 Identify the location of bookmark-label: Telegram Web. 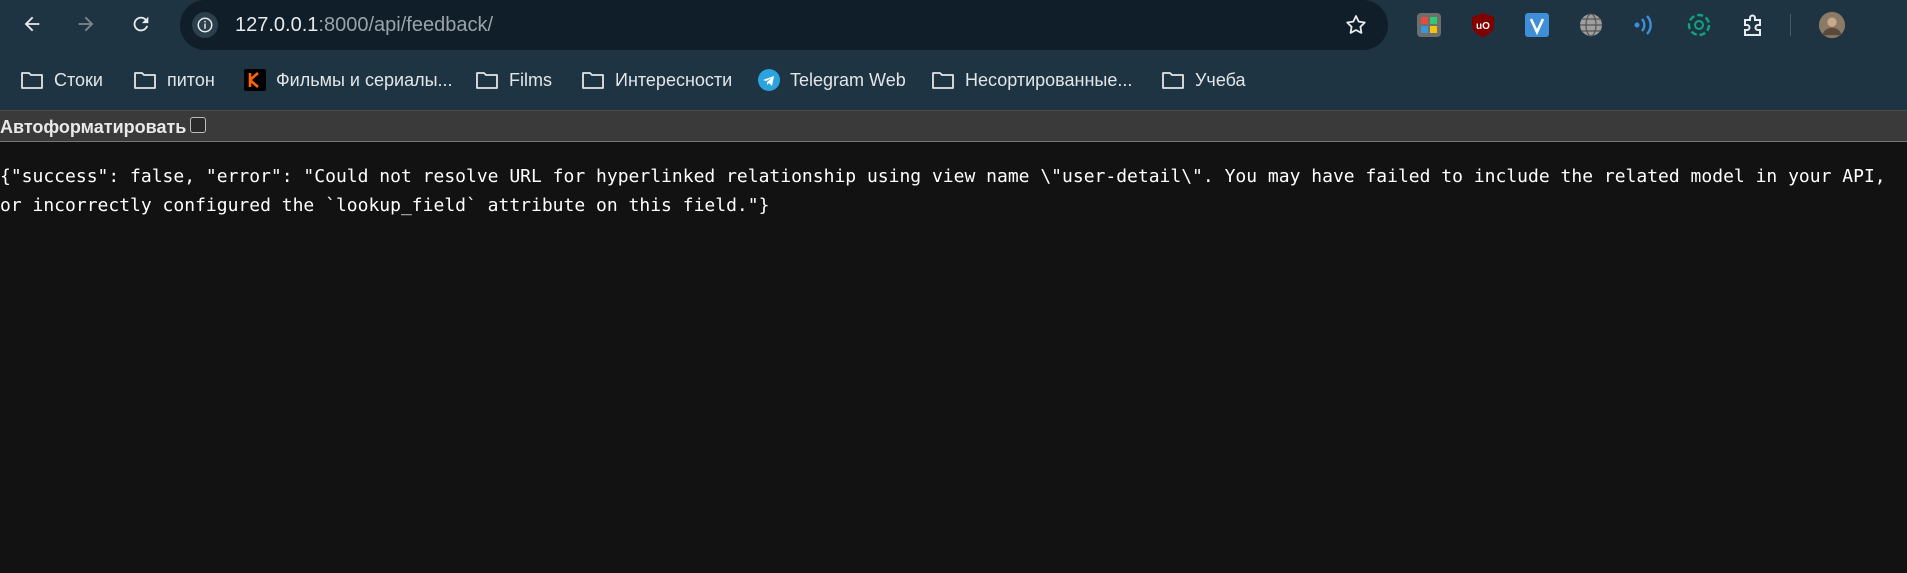
(848, 79).